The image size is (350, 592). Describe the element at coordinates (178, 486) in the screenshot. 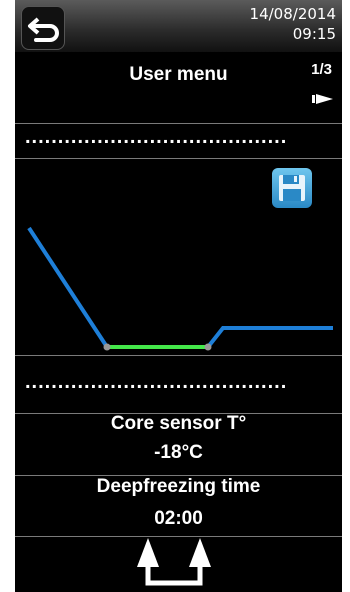

I see `deepfreezing-label: Deepfreezing time` at that location.